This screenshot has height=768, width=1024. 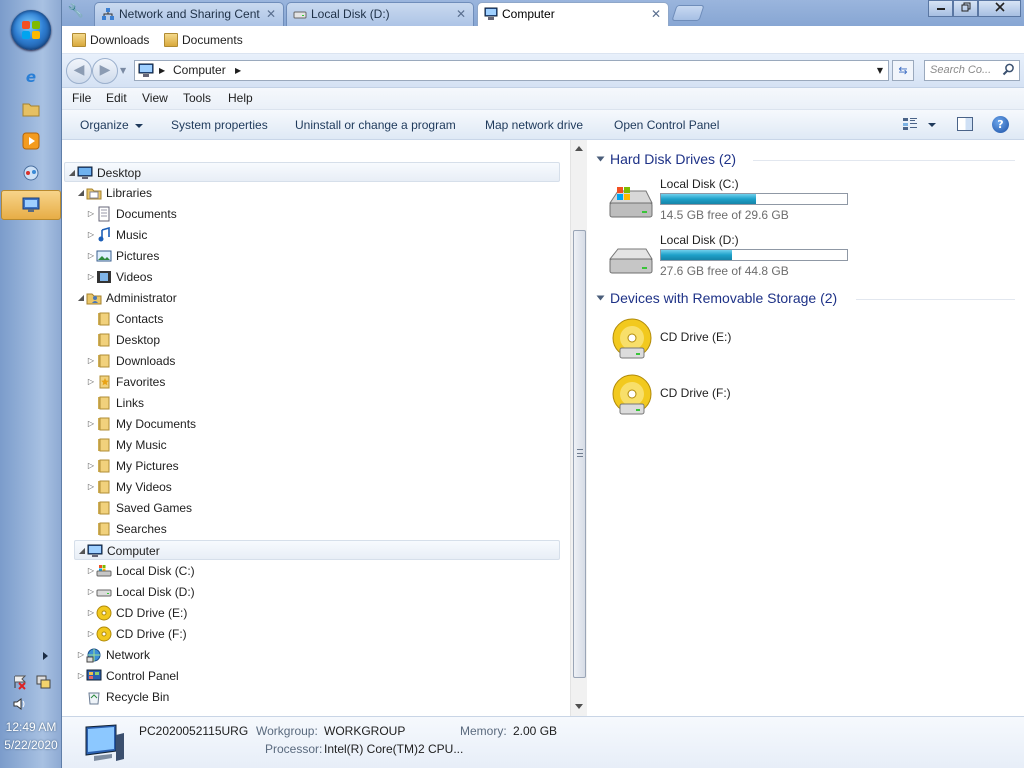 I want to click on tree-item-control-panel: ▷ Control Panel, so click(x=317, y=676).